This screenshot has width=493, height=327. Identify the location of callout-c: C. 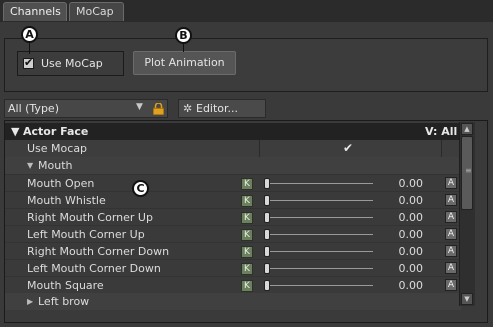
(140, 188).